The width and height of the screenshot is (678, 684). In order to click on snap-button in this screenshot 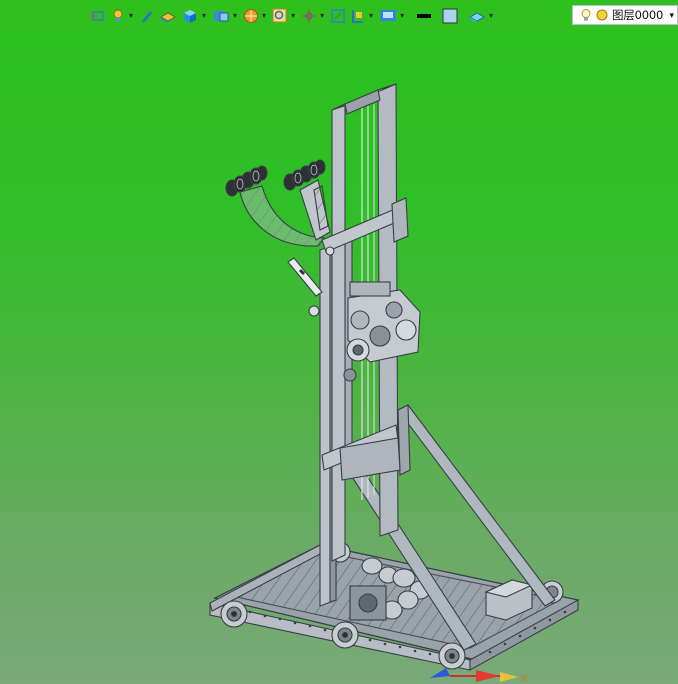, I will do `click(98, 16)`.